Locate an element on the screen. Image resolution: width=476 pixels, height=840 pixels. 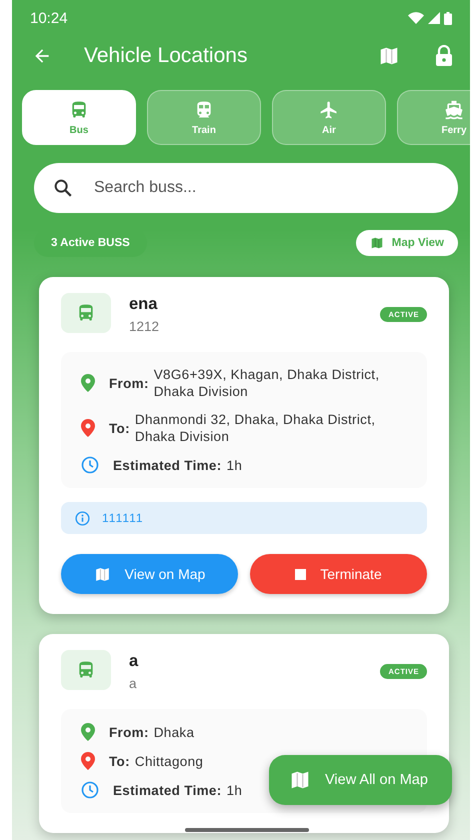
wifi-icon is located at coordinates (416, 18).